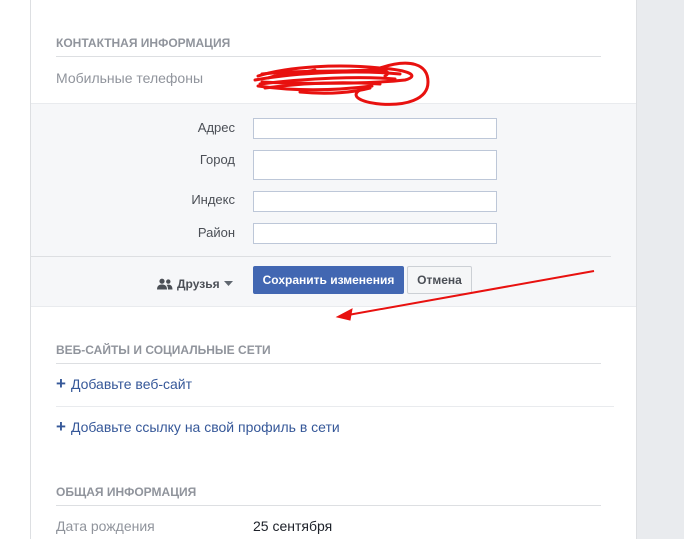 The height and width of the screenshot is (539, 684). What do you see at coordinates (293, 526) in the screenshot?
I see `birthday-value: 25 сентября` at bounding box center [293, 526].